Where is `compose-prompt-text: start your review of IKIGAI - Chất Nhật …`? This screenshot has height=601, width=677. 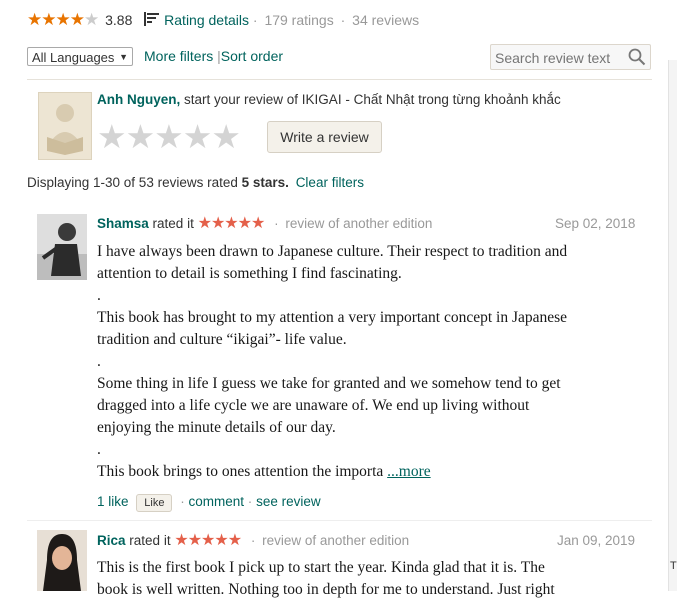
compose-prompt-text: start your review of IKIGAI - Chất Nhật … is located at coordinates (372, 99).